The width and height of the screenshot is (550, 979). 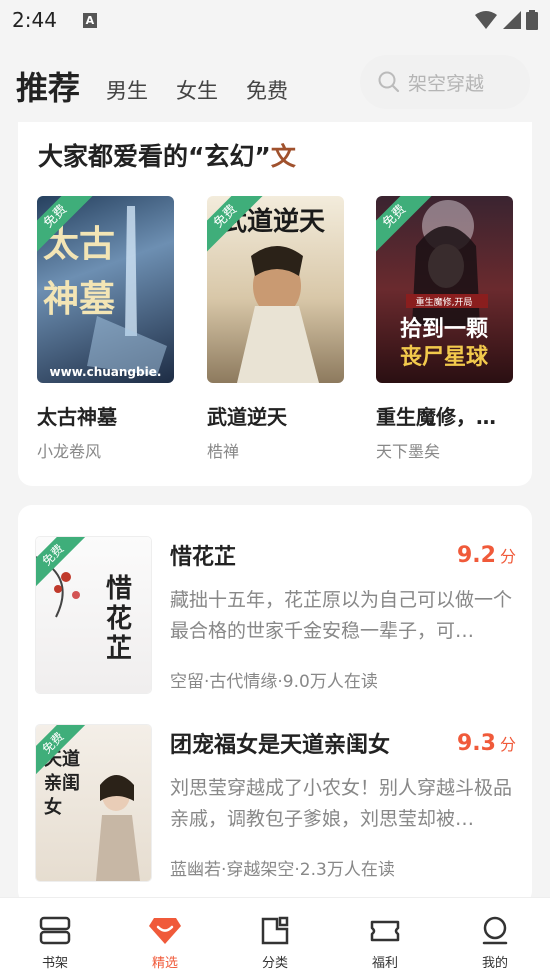 What do you see at coordinates (389, 82) in the screenshot?
I see `search-icon` at bounding box center [389, 82].